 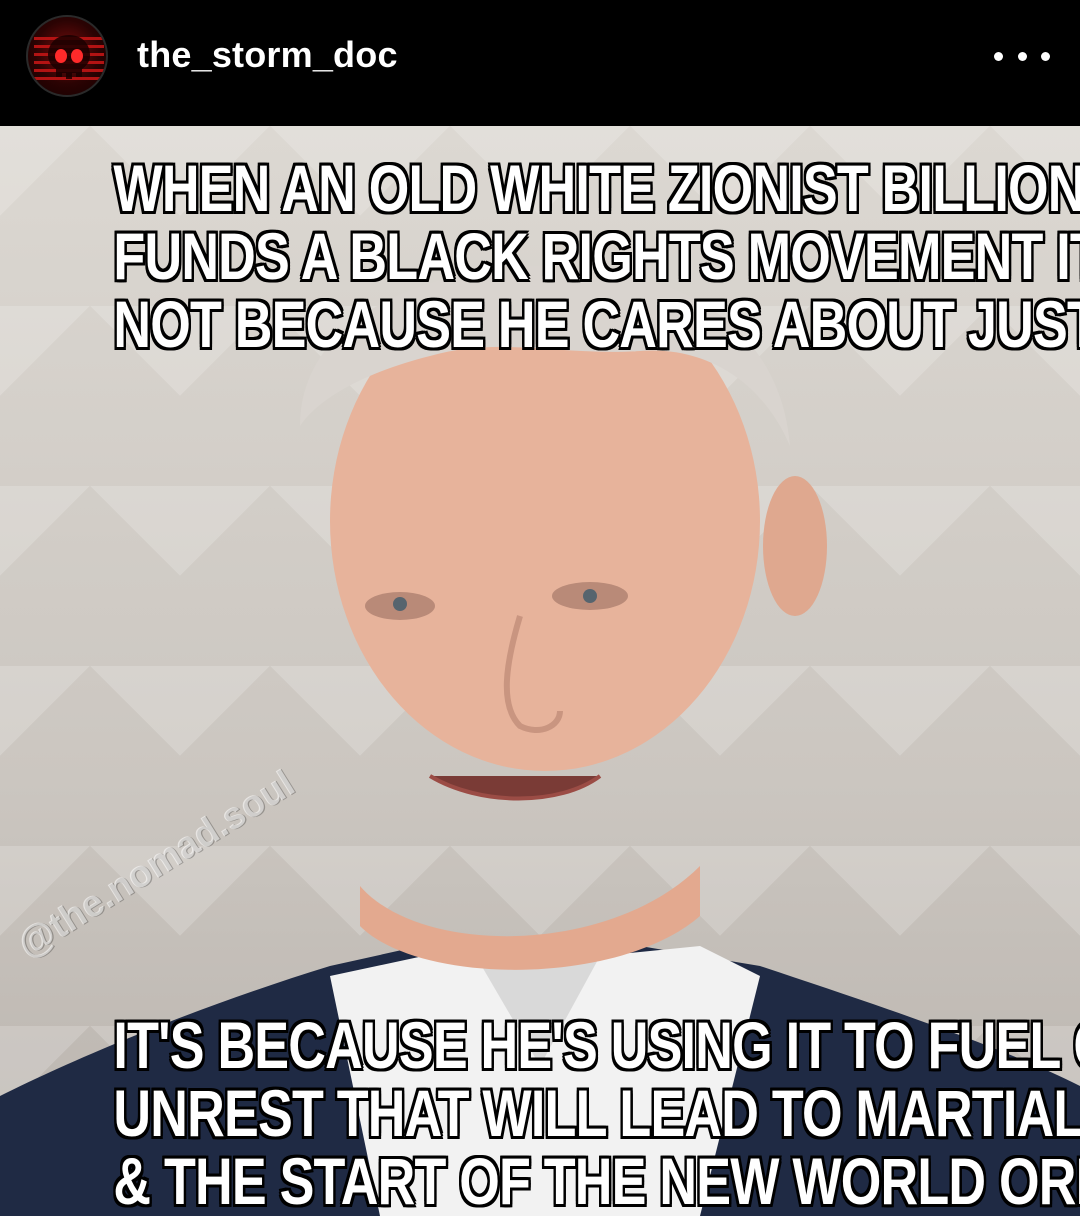 I want to click on caption-line: WHEN AN OLD WHITE ZIONIST BILLIONAIRE, so click(x=596, y=188).